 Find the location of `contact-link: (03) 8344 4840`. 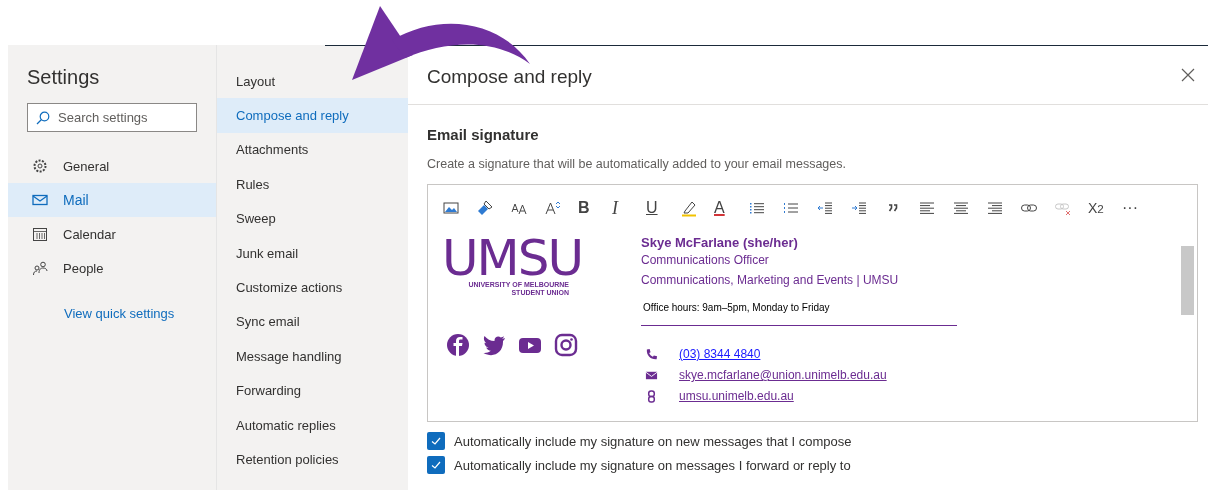

contact-link: (03) 8344 4840 is located at coordinates (720, 354).